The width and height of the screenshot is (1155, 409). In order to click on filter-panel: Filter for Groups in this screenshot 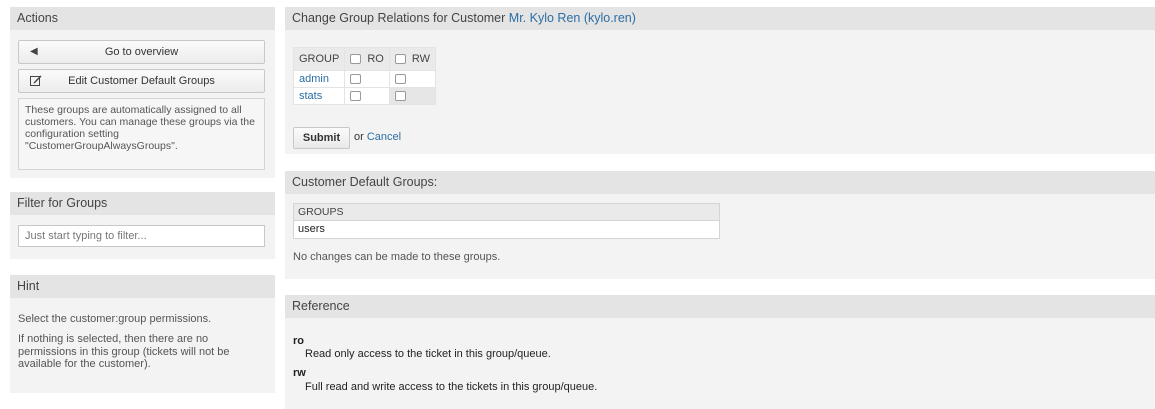, I will do `click(142, 225)`.